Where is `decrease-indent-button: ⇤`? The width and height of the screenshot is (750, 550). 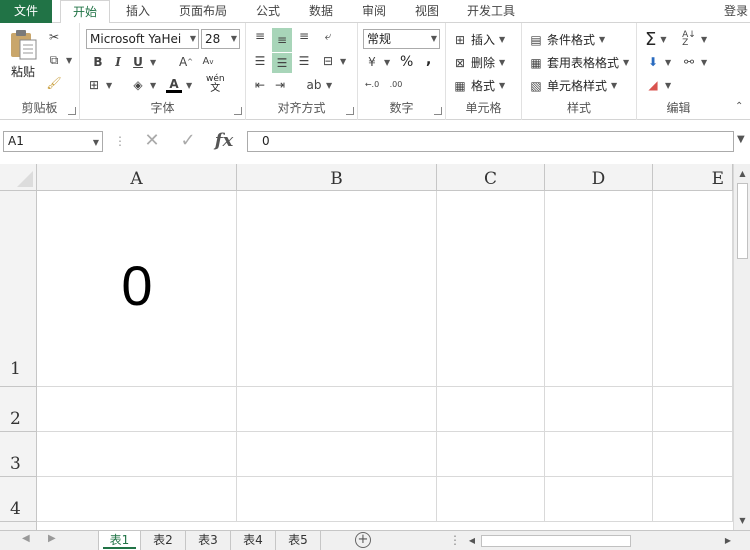
decrease-indent-button: ⇤ is located at coordinates (260, 85).